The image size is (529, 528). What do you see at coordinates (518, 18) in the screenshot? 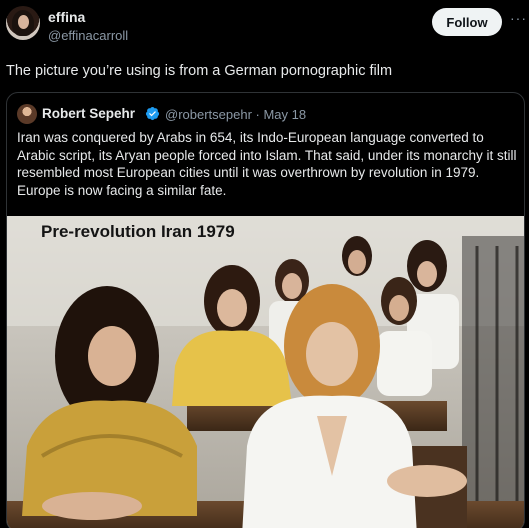
I see `more-options-icon: ···` at bounding box center [518, 18].